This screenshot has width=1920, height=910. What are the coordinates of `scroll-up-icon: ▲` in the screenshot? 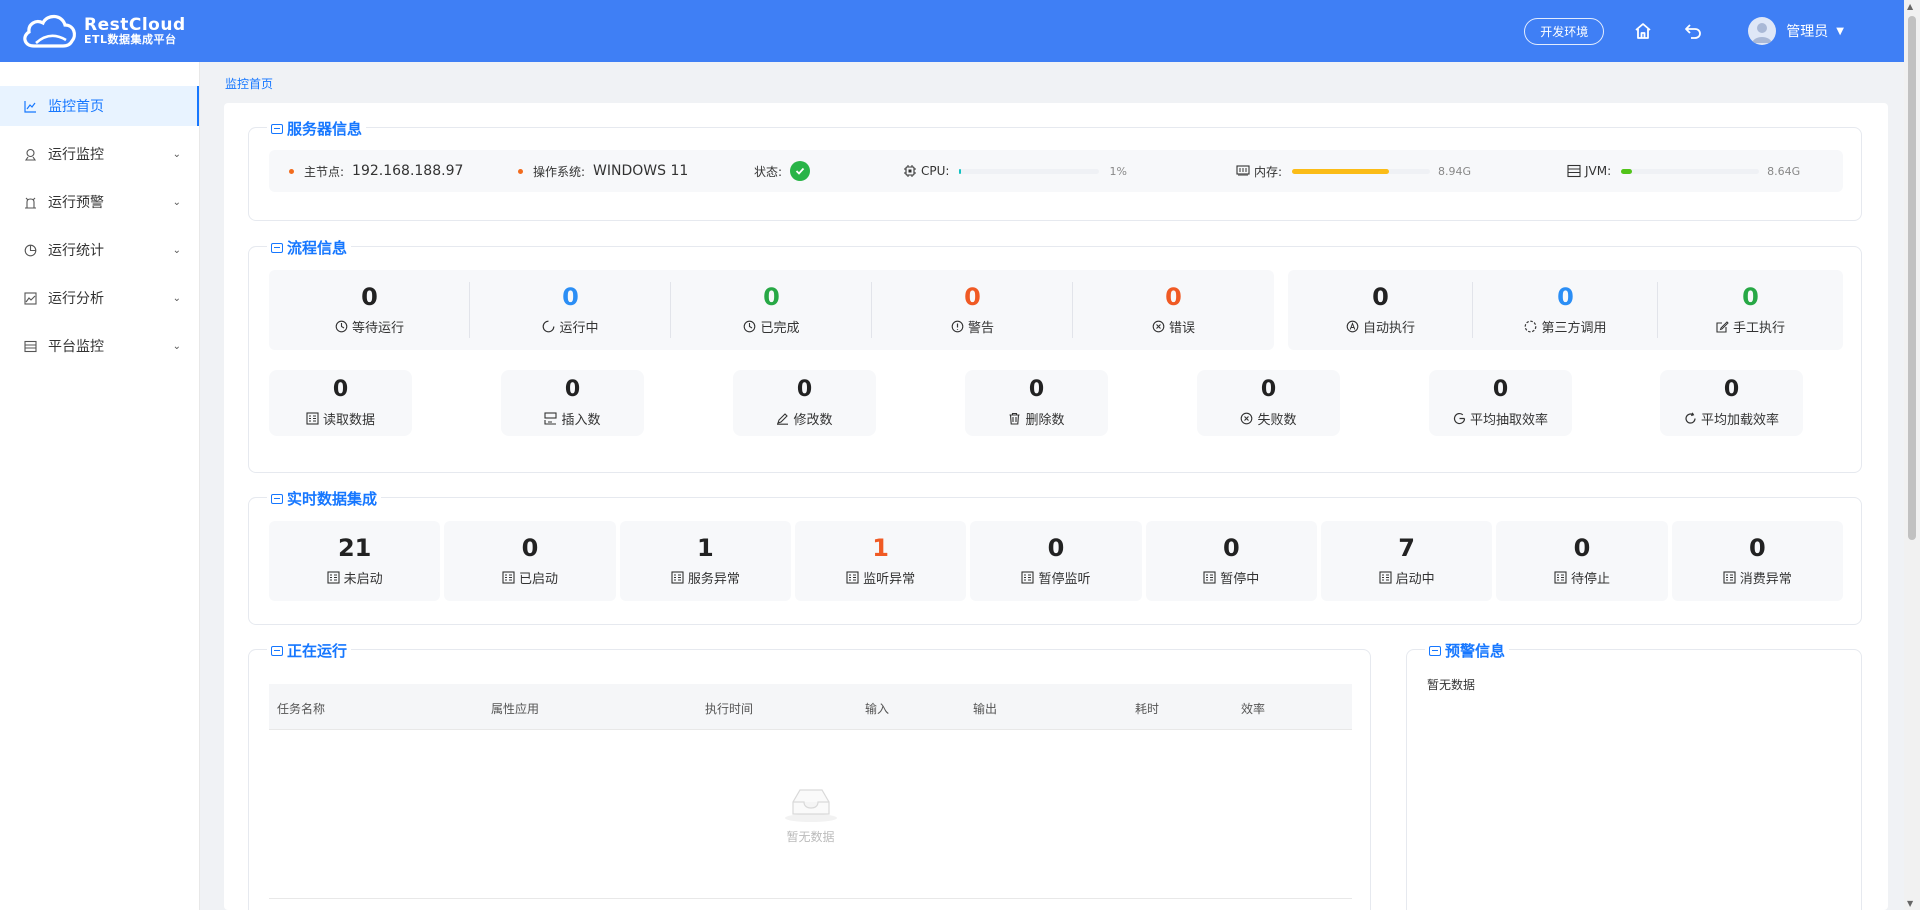 It's located at (1910, 6).